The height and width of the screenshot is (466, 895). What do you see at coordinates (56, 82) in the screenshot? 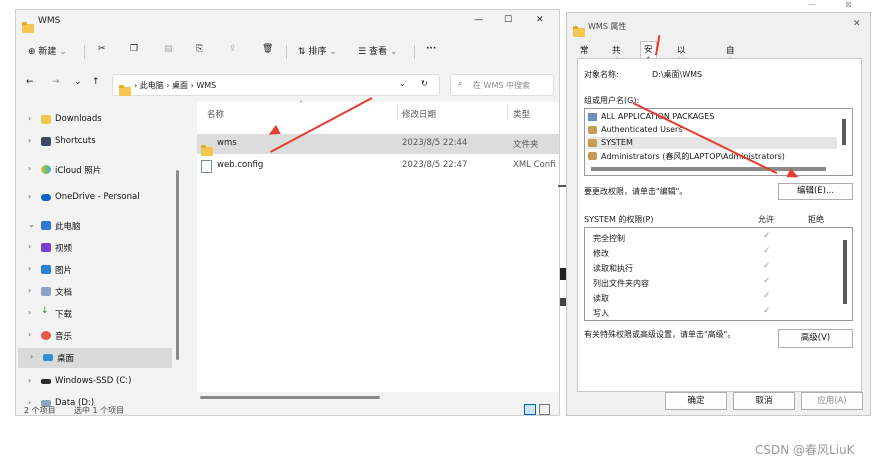
I see `forward-arrow-icon: →` at bounding box center [56, 82].